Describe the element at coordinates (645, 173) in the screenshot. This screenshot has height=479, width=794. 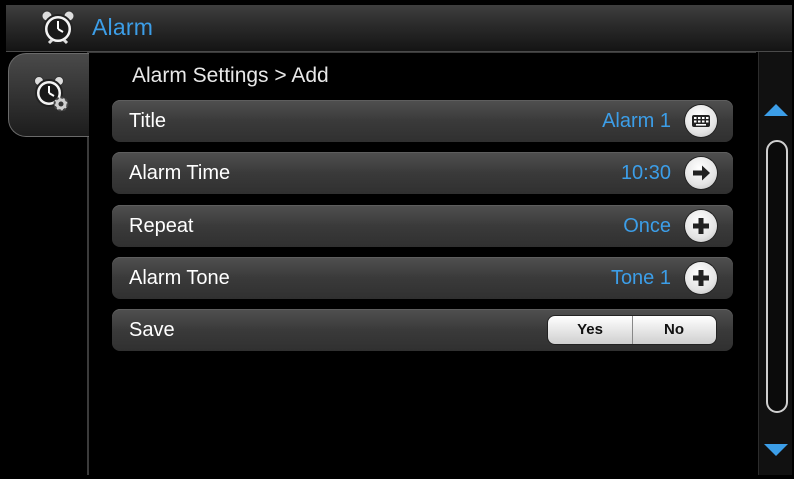
I see `row-value: 10:30` at that location.